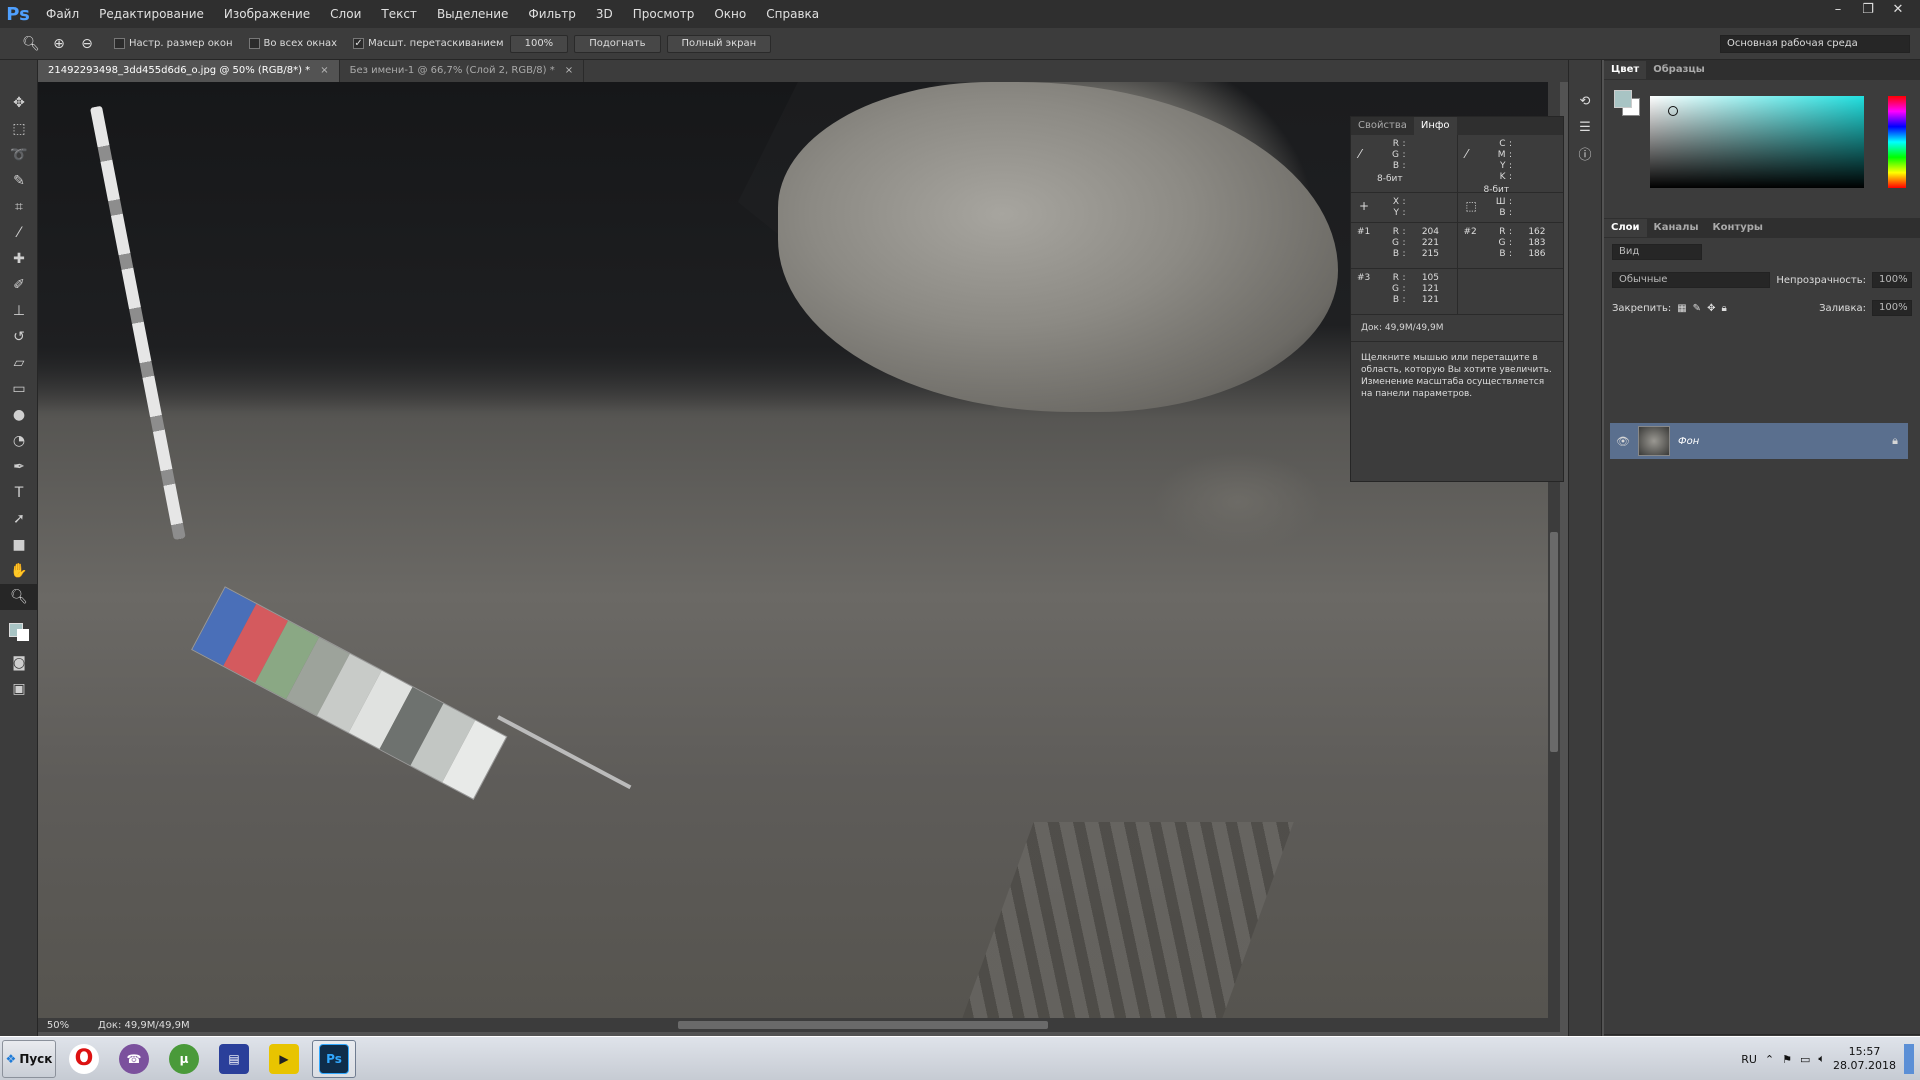  What do you see at coordinates (1585, 101) in the screenshot?
I see `history-icon: ⟲` at bounding box center [1585, 101].